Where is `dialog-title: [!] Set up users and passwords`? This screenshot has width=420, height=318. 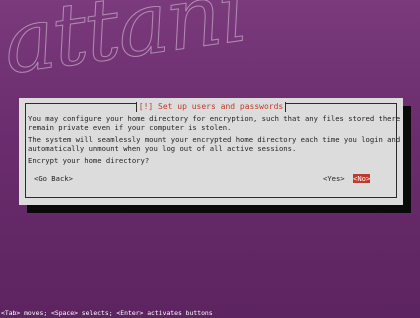
dialog-title: [!] Set up users and passwords is located at coordinates (211, 107).